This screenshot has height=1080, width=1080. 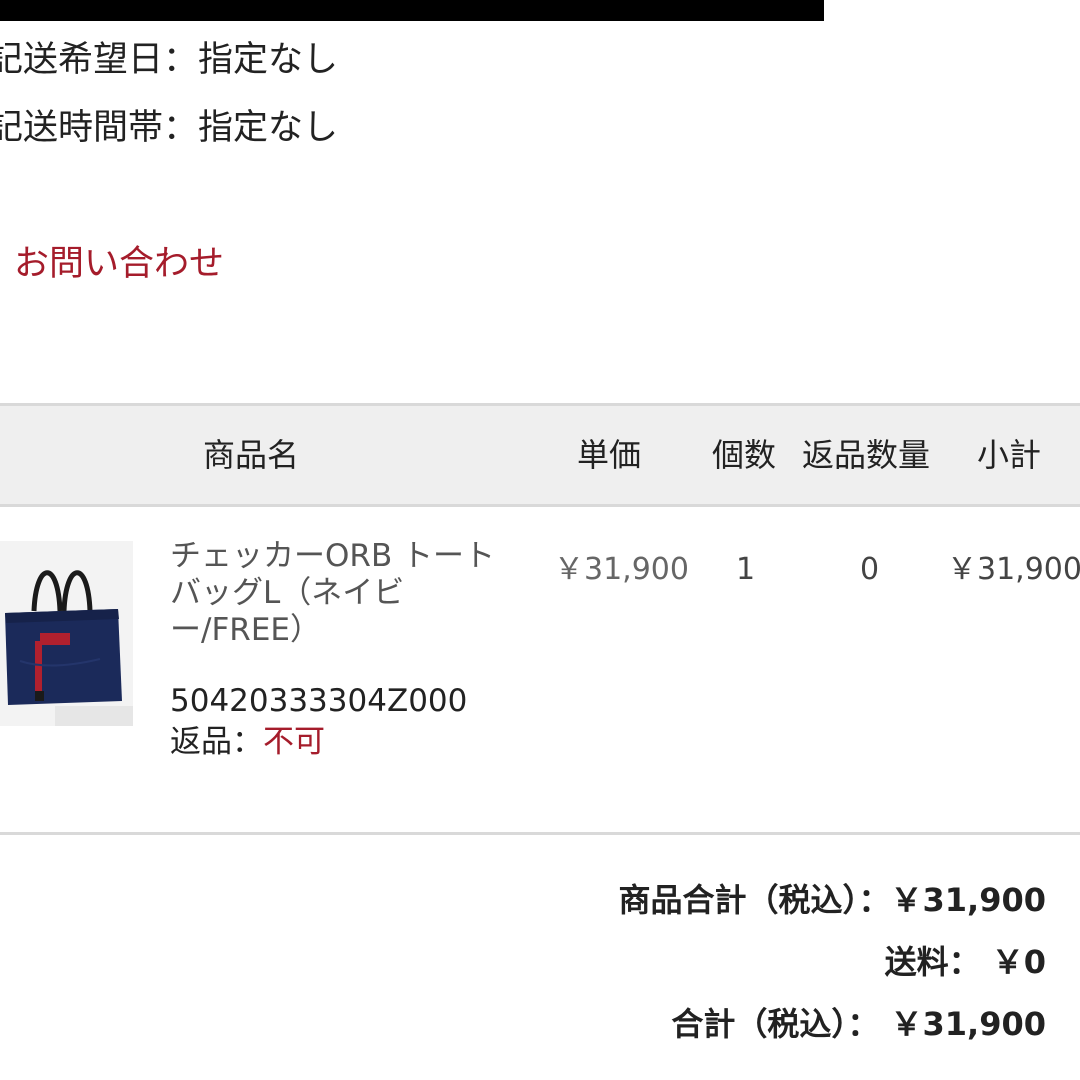 I want to click on shipping-fee: 送料： ￥0, so click(x=965, y=962).